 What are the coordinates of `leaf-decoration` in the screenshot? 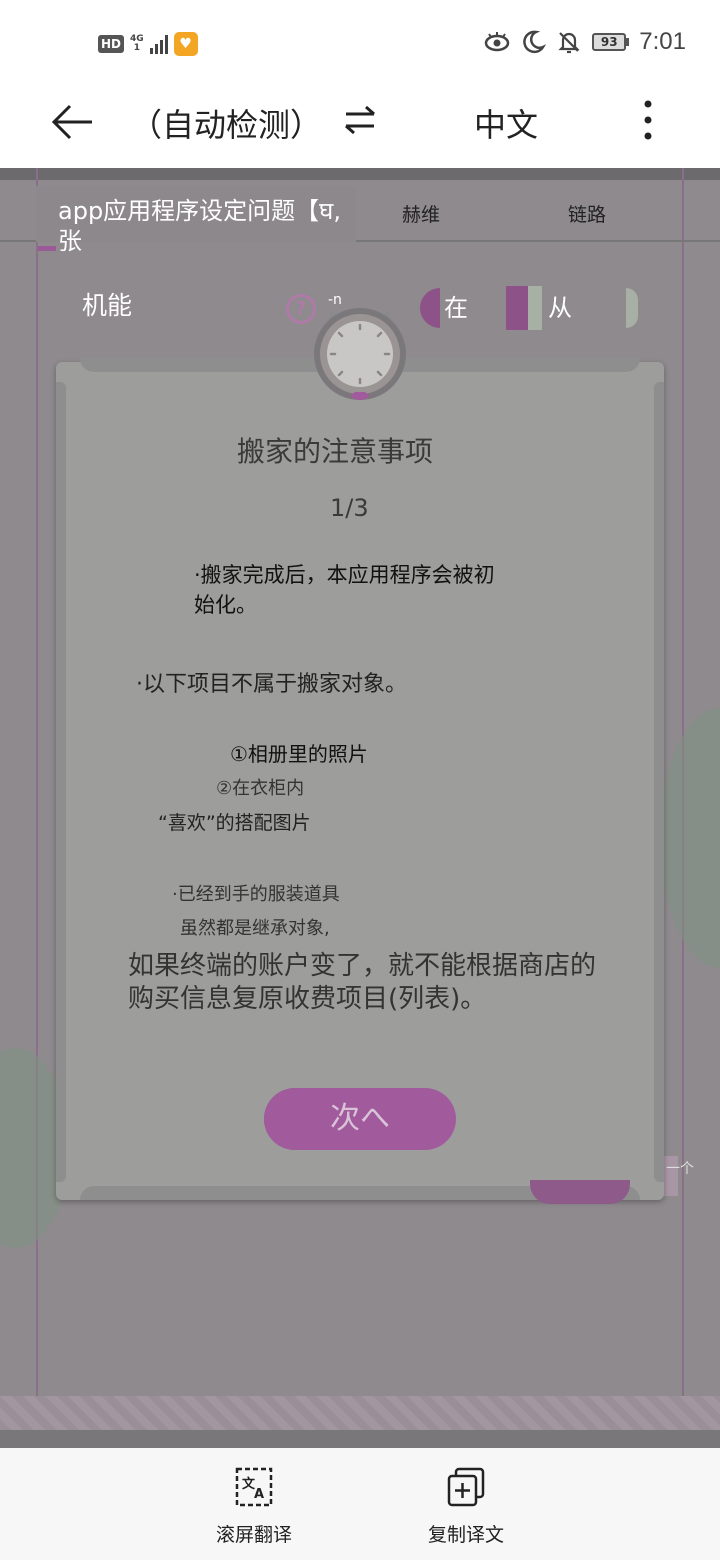 It's located at (690, 838).